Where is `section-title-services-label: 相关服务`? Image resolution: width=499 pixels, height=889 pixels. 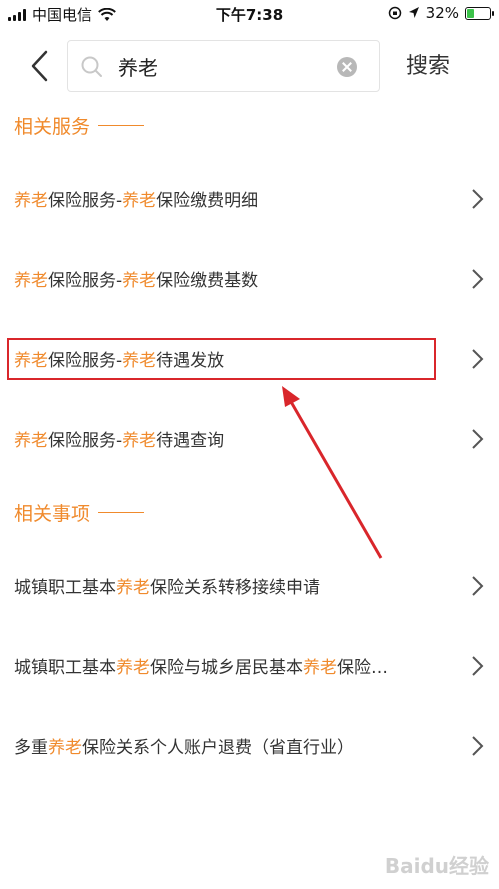
section-title-services-label: 相关服务 is located at coordinates (52, 127).